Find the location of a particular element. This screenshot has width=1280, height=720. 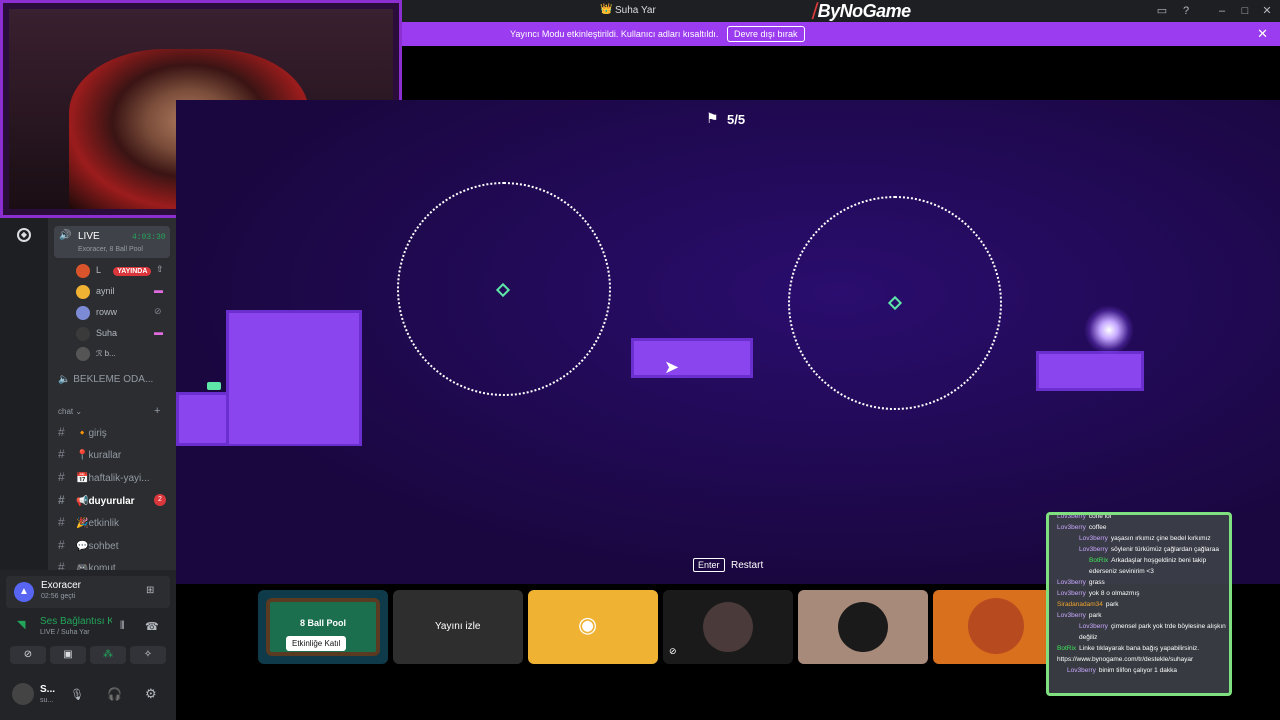

close-icon: ✕ is located at coordinates (1267, 11).